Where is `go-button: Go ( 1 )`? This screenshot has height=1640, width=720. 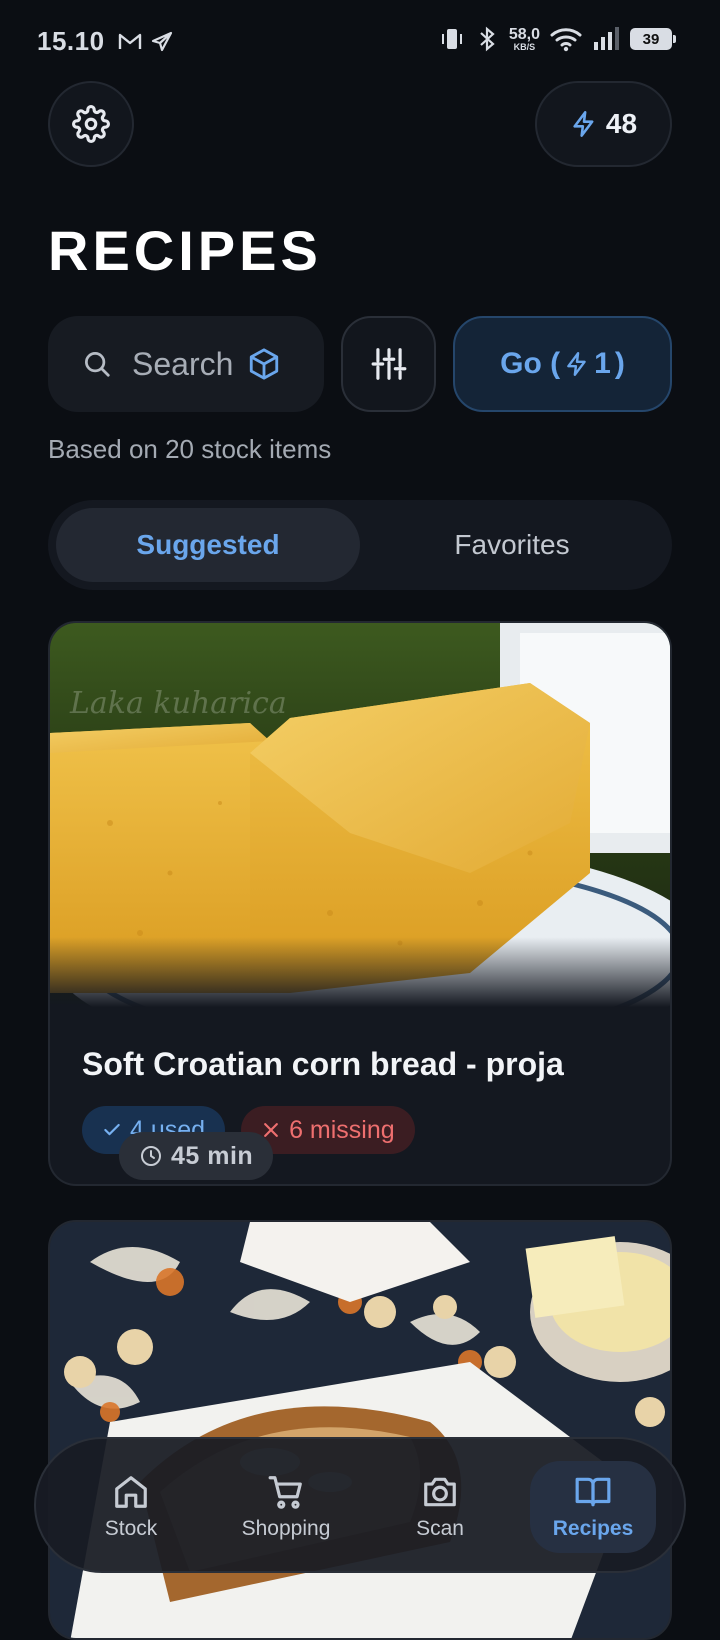 go-button: Go ( 1 ) is located at coordinates (562, 364).